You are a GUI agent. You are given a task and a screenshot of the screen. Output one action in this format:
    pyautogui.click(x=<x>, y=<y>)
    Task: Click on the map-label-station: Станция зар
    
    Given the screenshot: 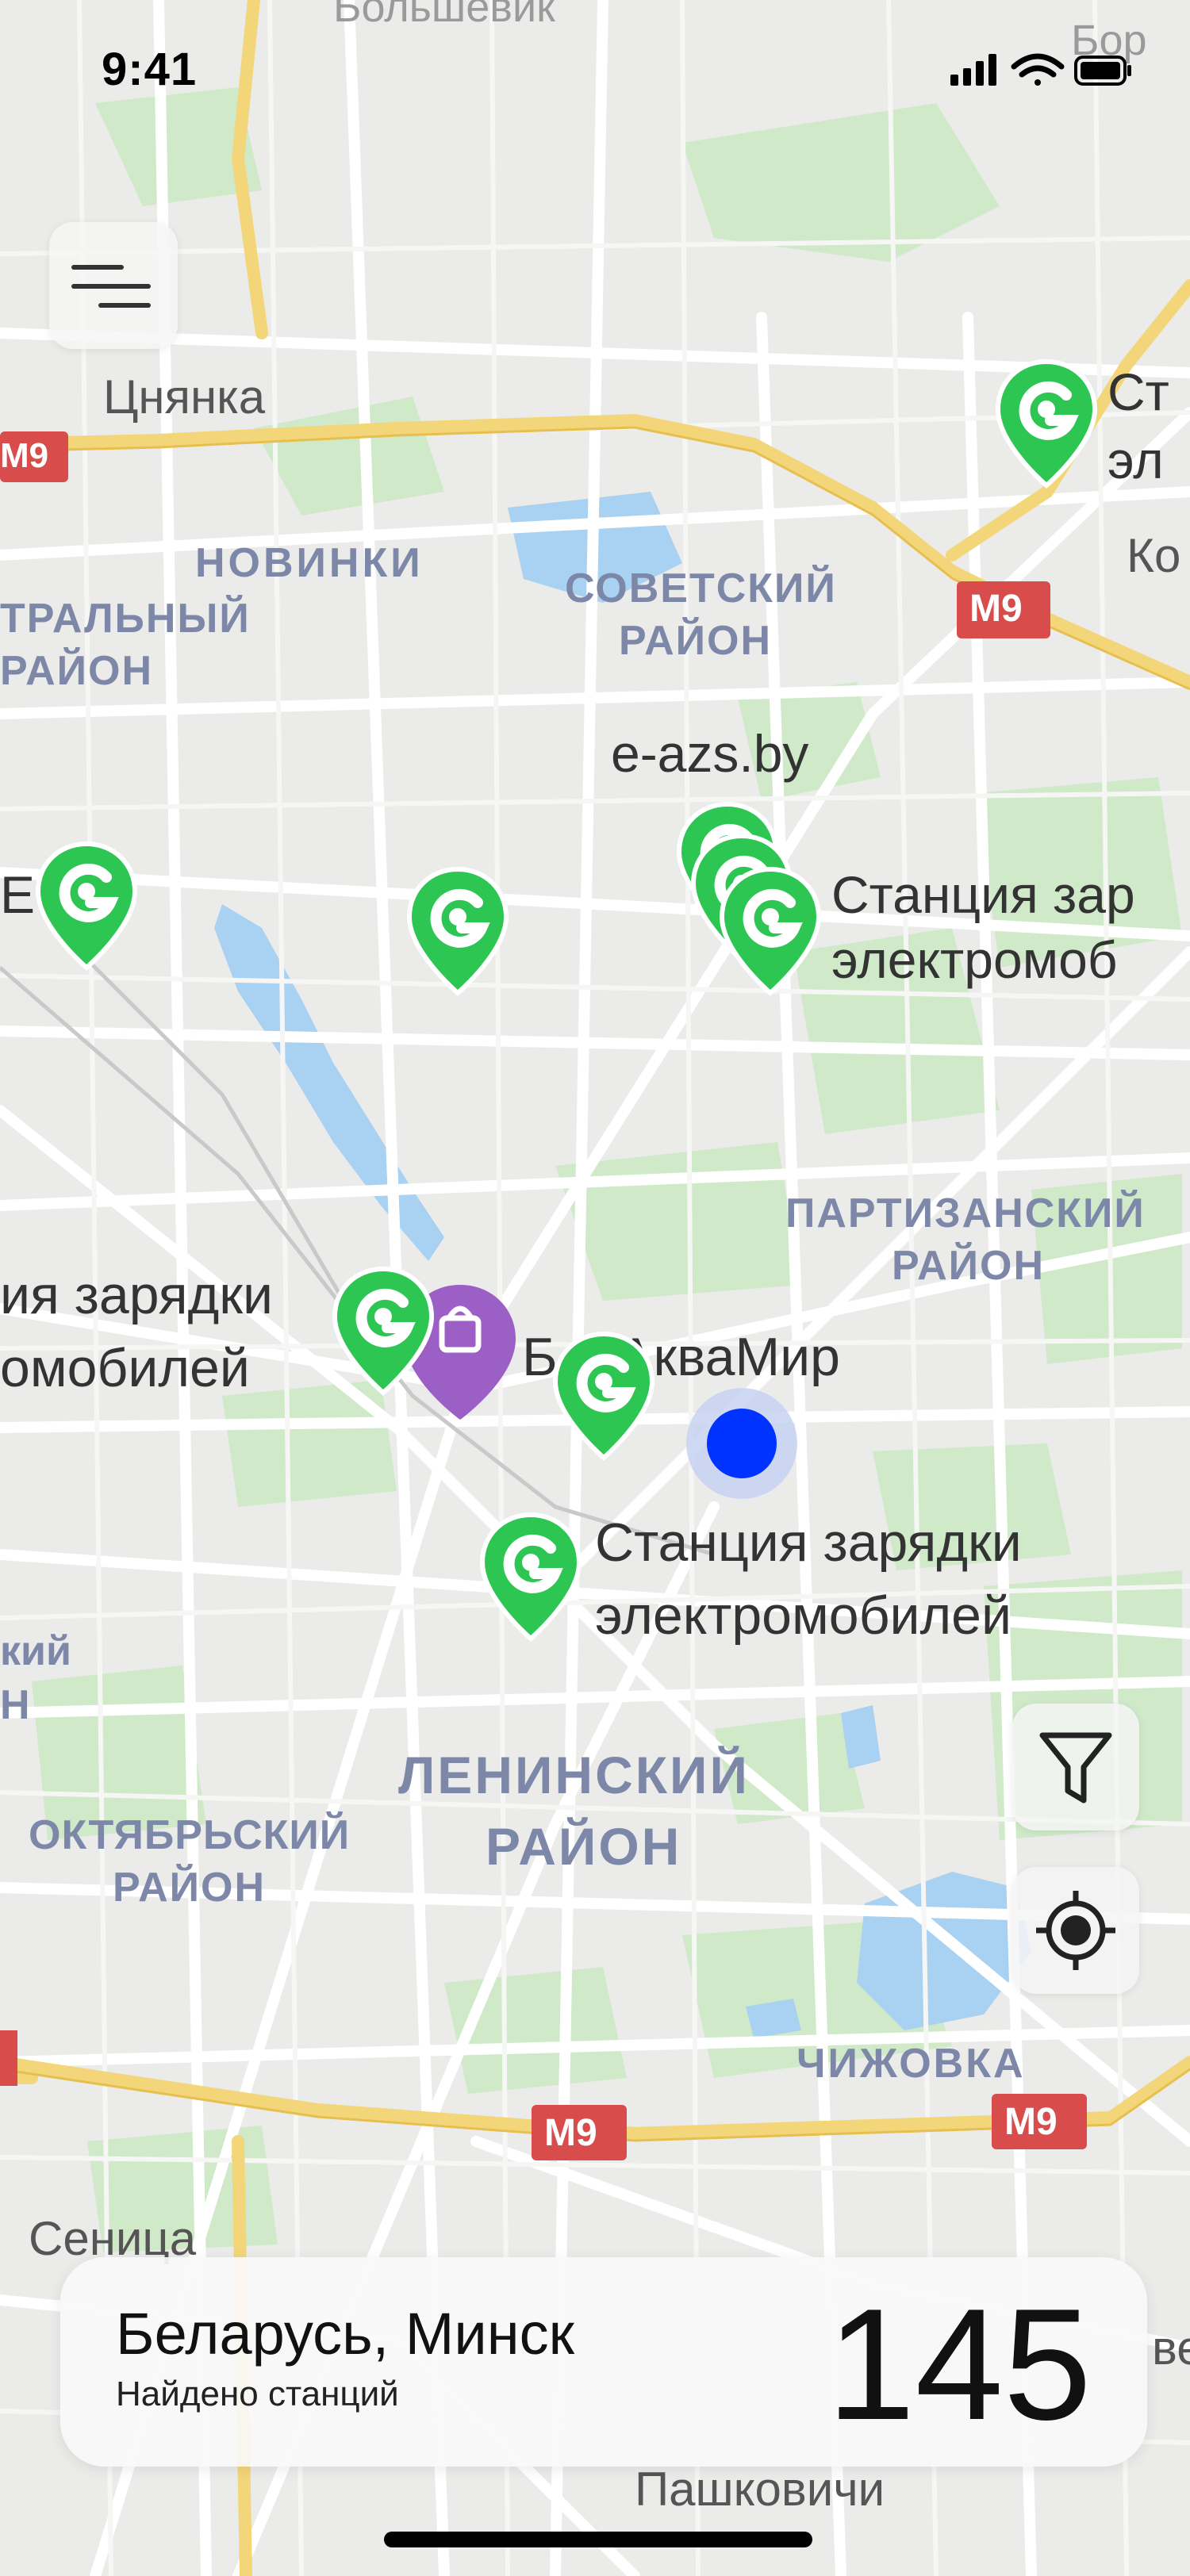 What is the action you would take?
    pyautogui.click(x=983, y=894)
    